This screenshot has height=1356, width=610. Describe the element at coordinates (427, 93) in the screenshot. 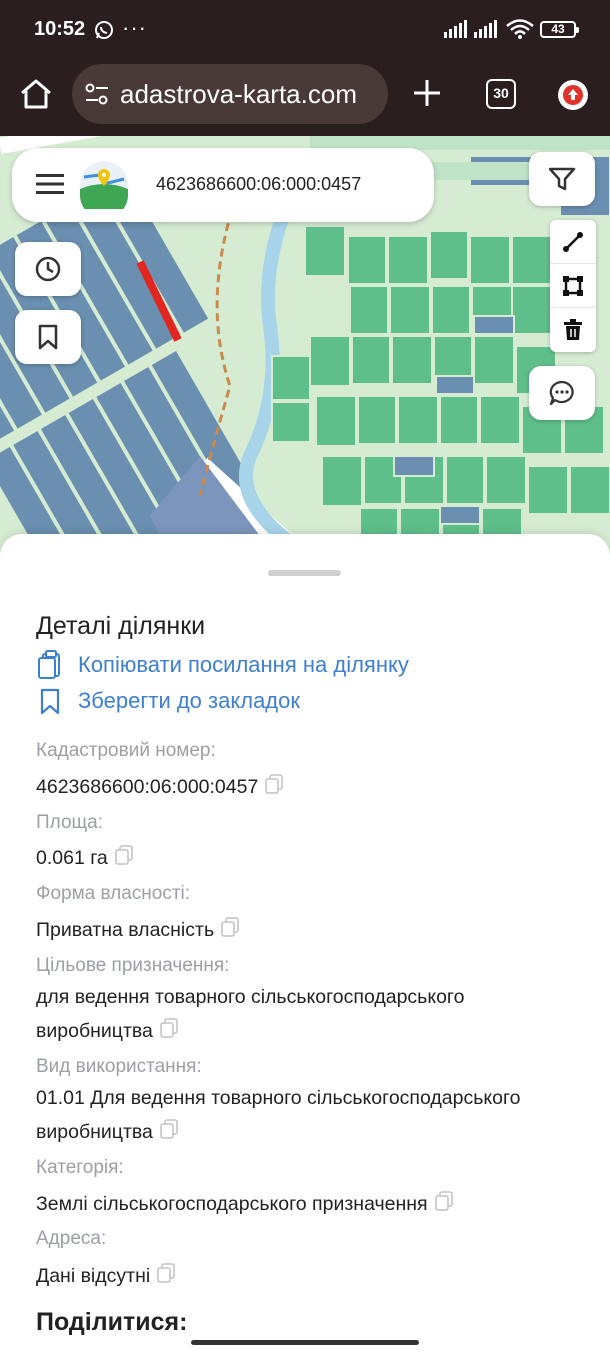

I see `new-tab-icon` at that location.